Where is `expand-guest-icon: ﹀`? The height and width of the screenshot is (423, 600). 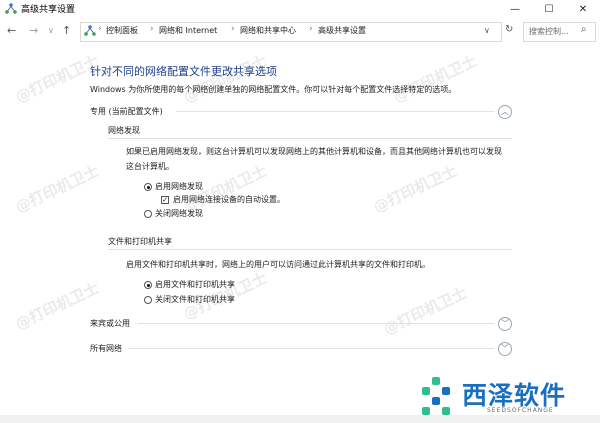
expand-guest-icon: ﹀ is located at coordinates (505, 324).